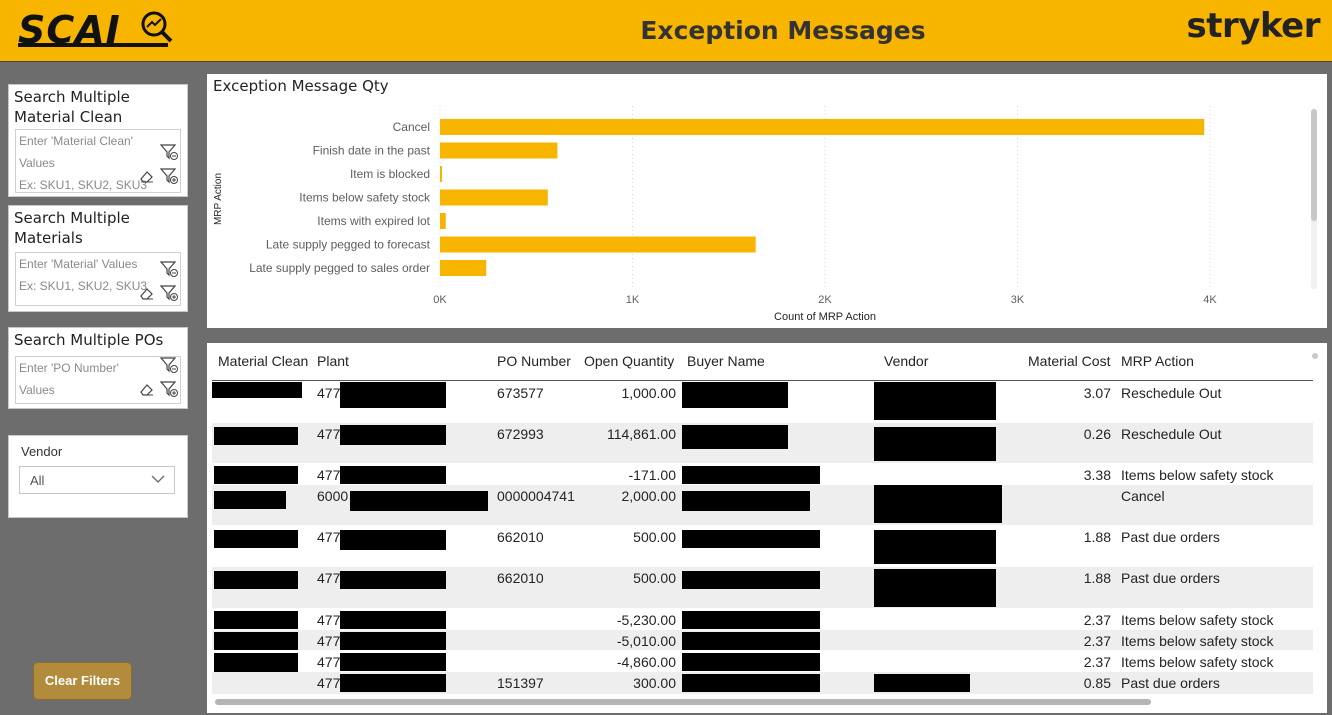  Describe the element at coordinates (1315, 356) in the screenshot. I see `table-scrollbar` at that location.